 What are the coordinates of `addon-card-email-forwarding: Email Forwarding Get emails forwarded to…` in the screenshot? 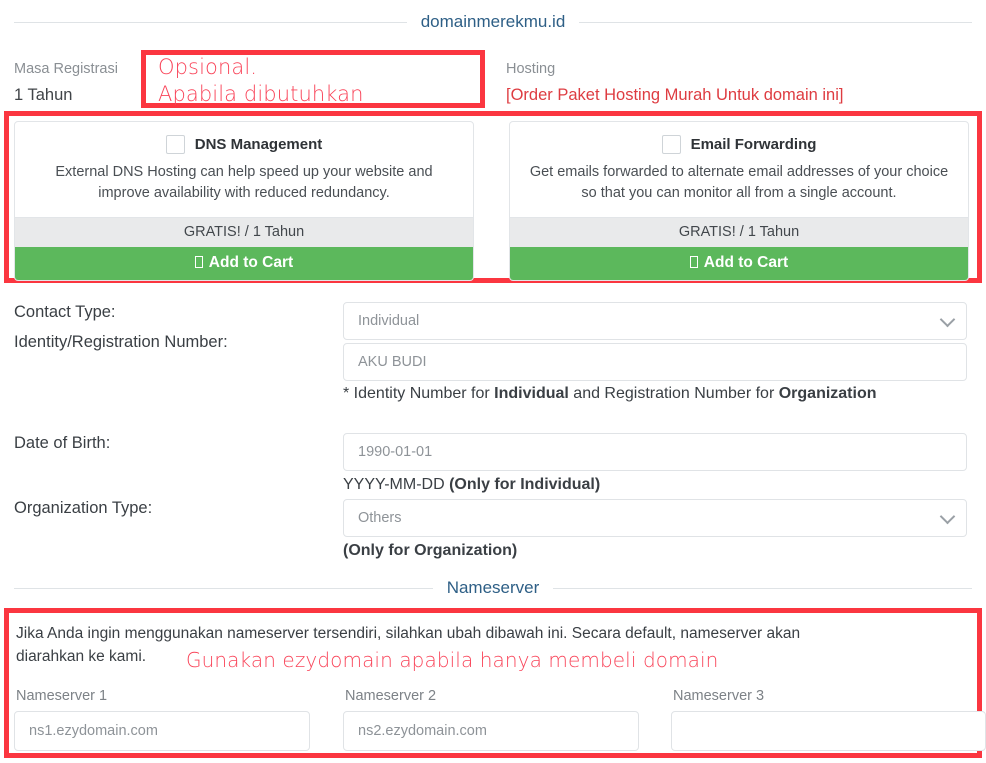 It's located at (739, 201).